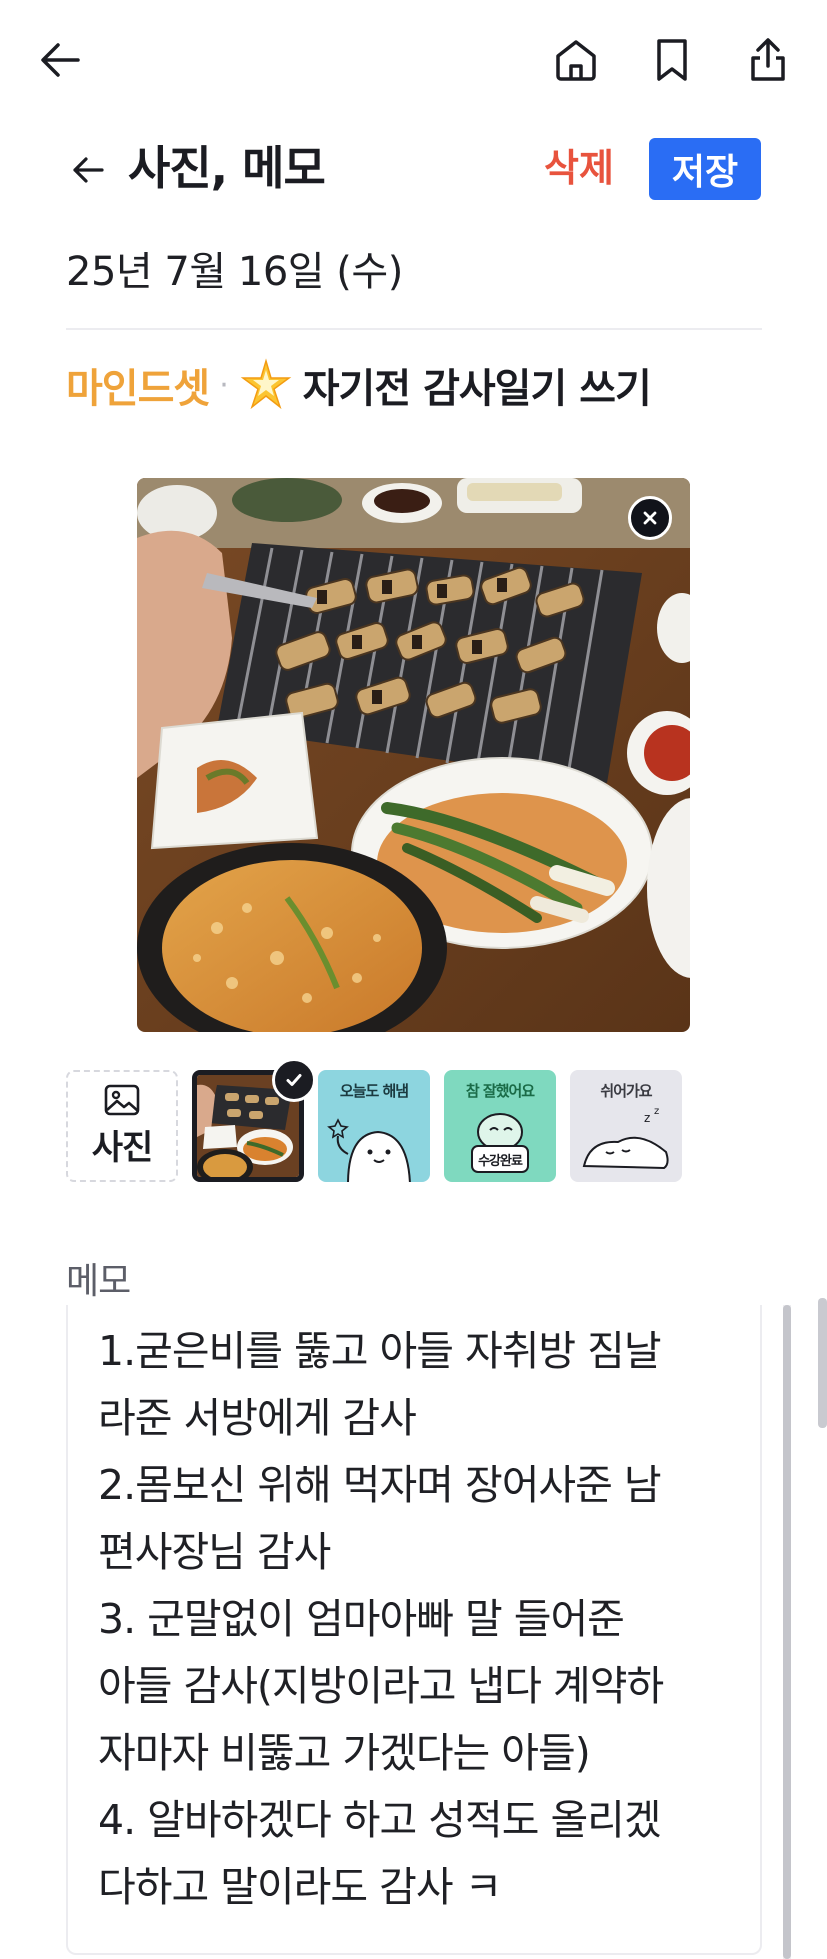 This screenshot has height=1959, width=827. I want to click on check-icon, so click(294, 1080).